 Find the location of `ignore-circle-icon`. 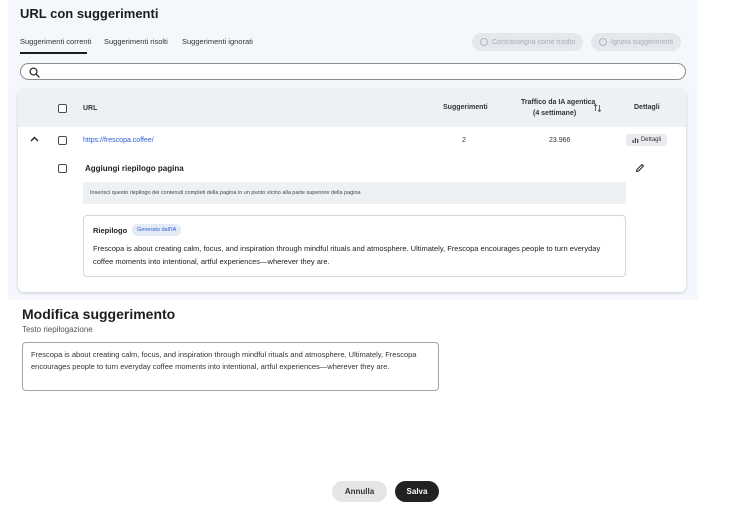

ignore-circle-icon is located at coordinates (603, 42).